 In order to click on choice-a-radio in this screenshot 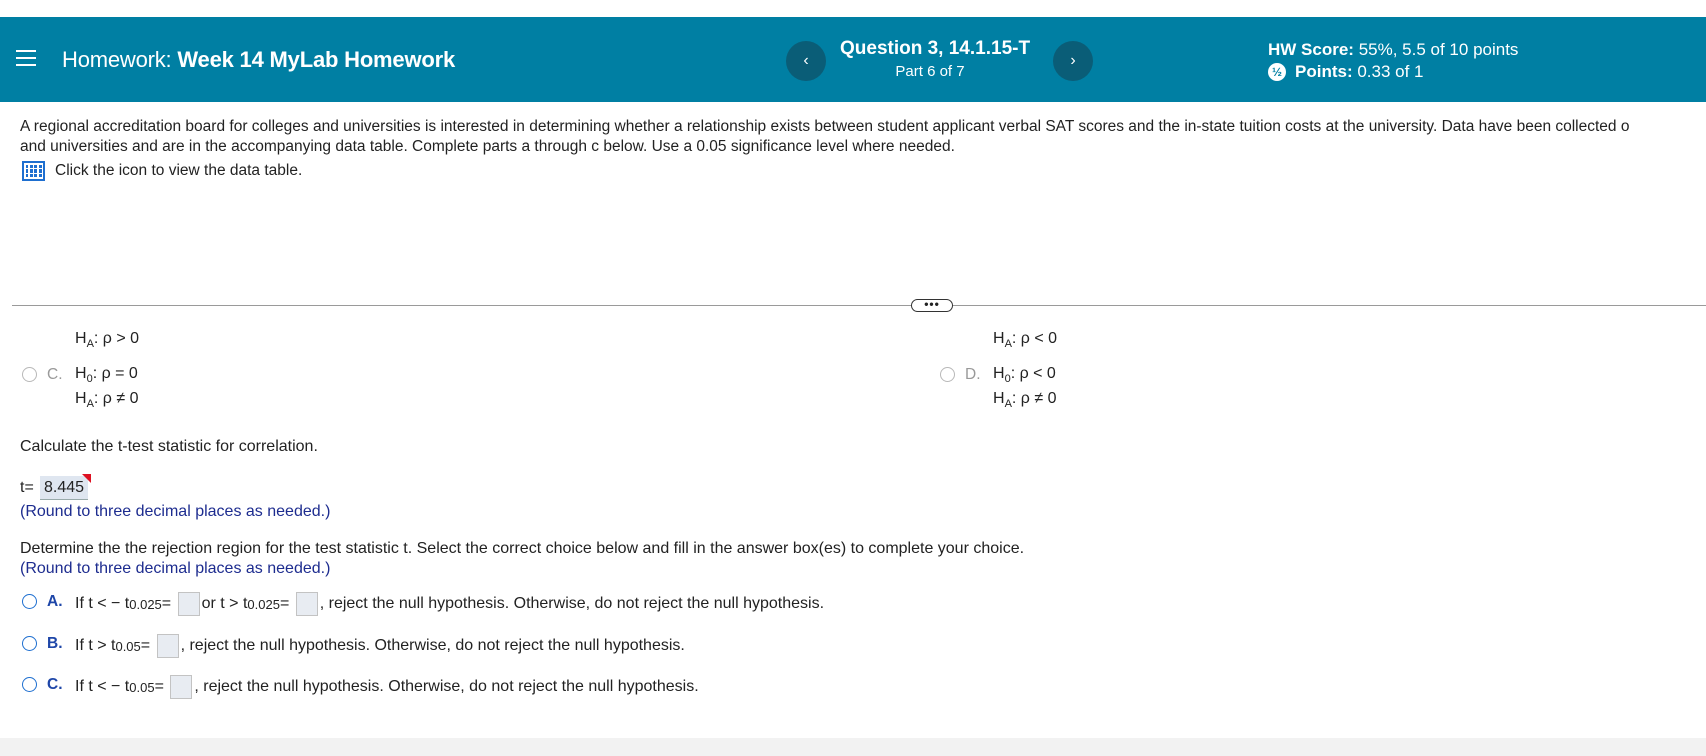, I will do `click(29, 601)`.